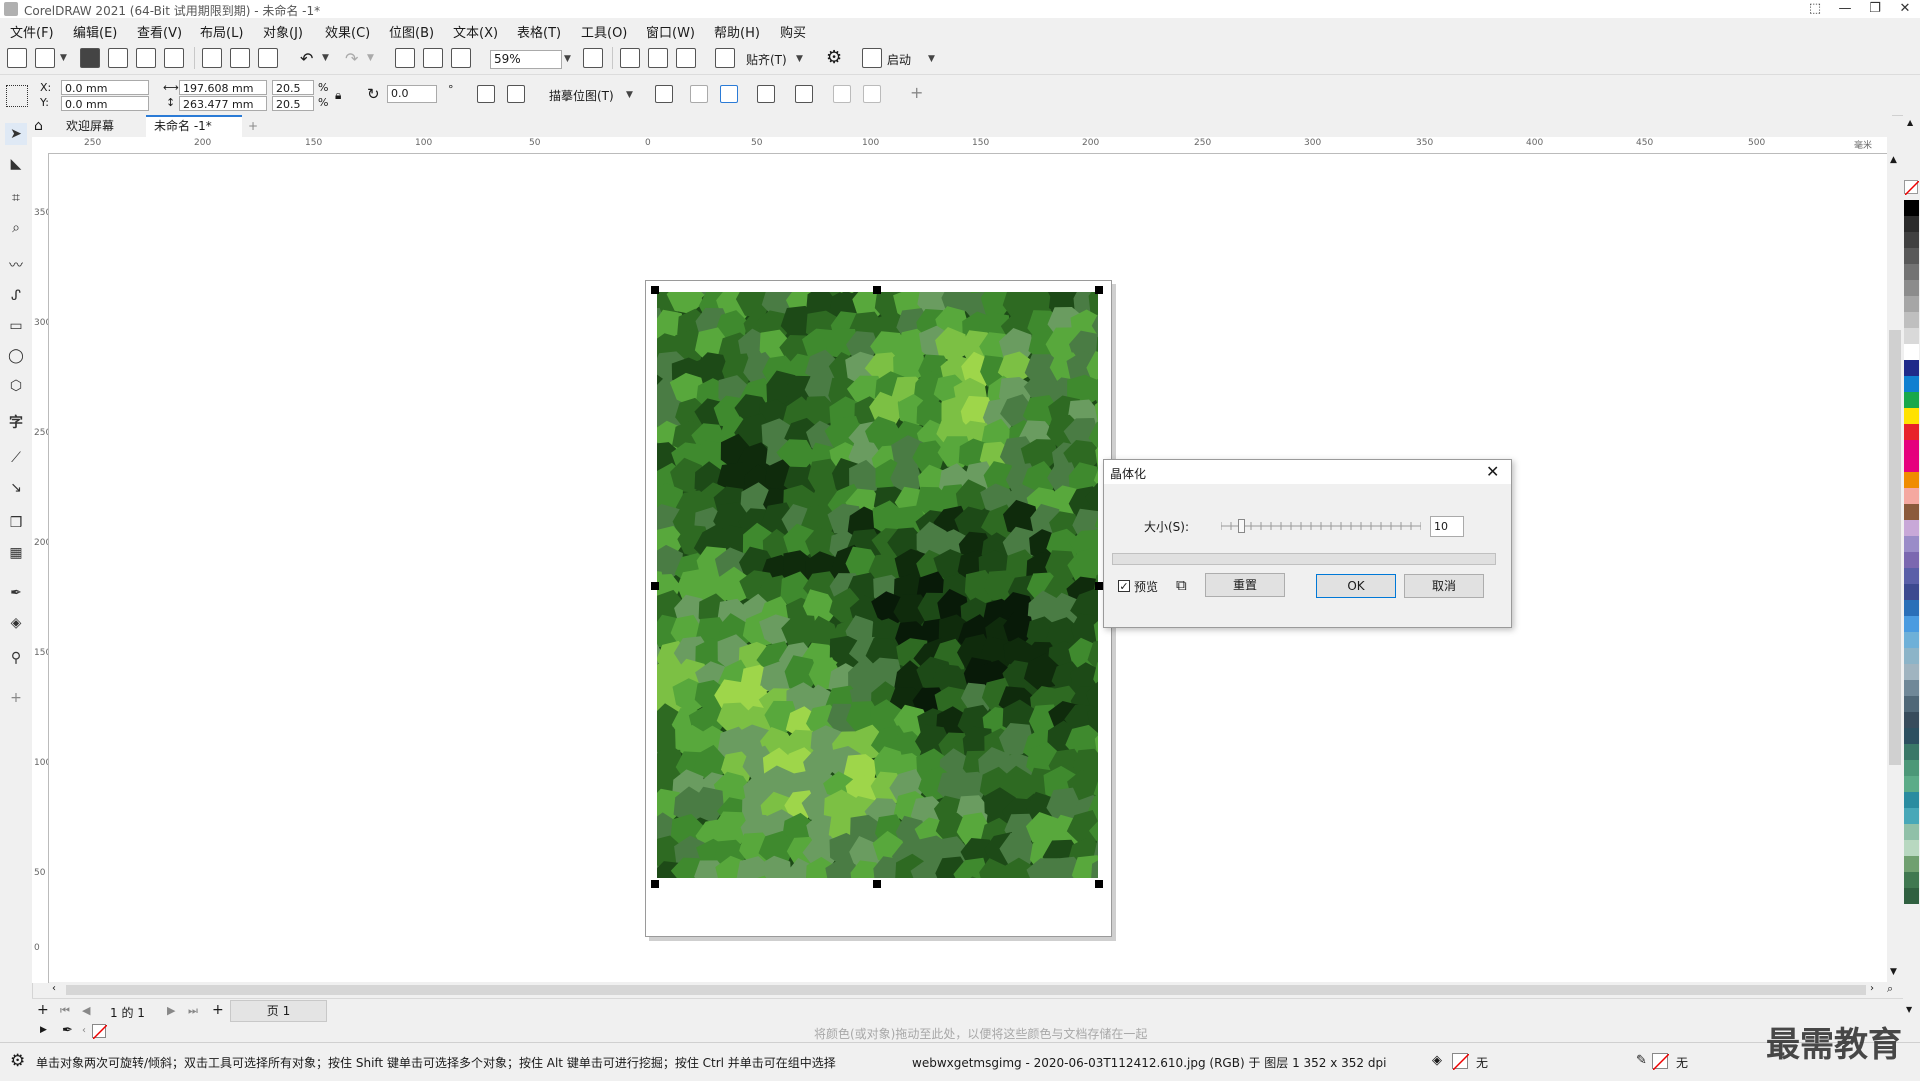 The height and width of the screenshot is (1081, 1920). I want to click on ellipse-tool-icon: ◯, so click(16, 356).